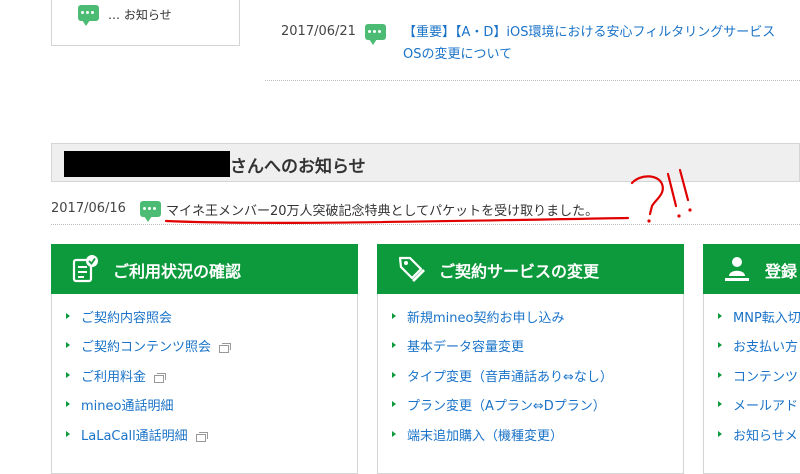  I want to click on menu-item-contract-contents: ご契約コンテンツ照会, so click(204, 350).